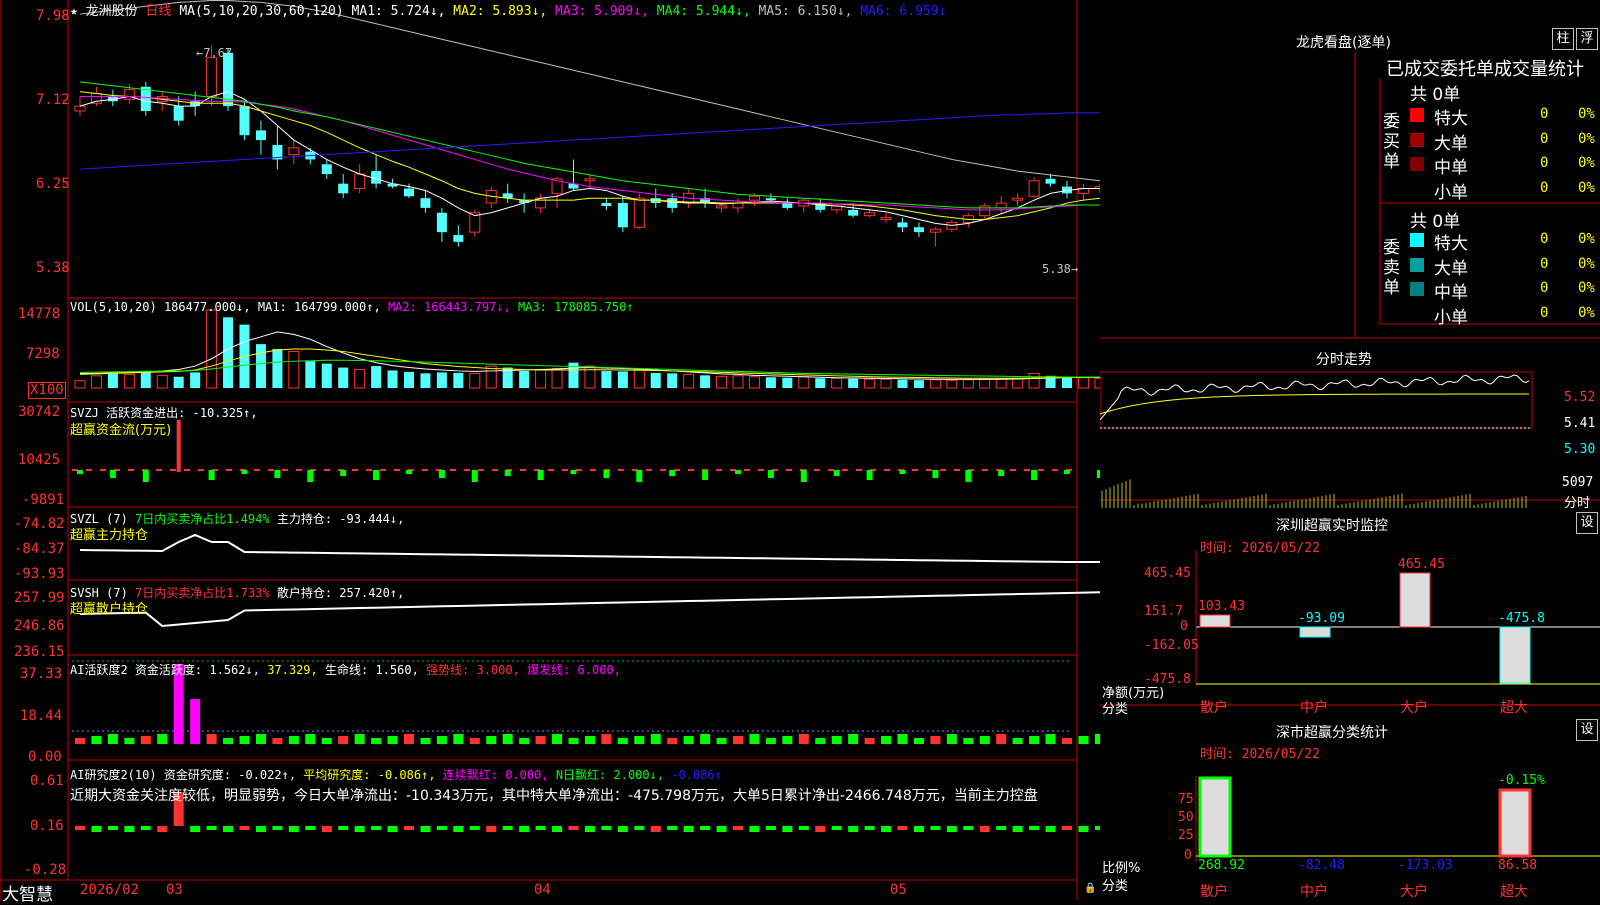 This screenshot has height=905, width=1600. What do you see at coordinates (39, 549) in the screenshot?
I see `svzl-tick: -84.37` at bounding box center [39, 549].